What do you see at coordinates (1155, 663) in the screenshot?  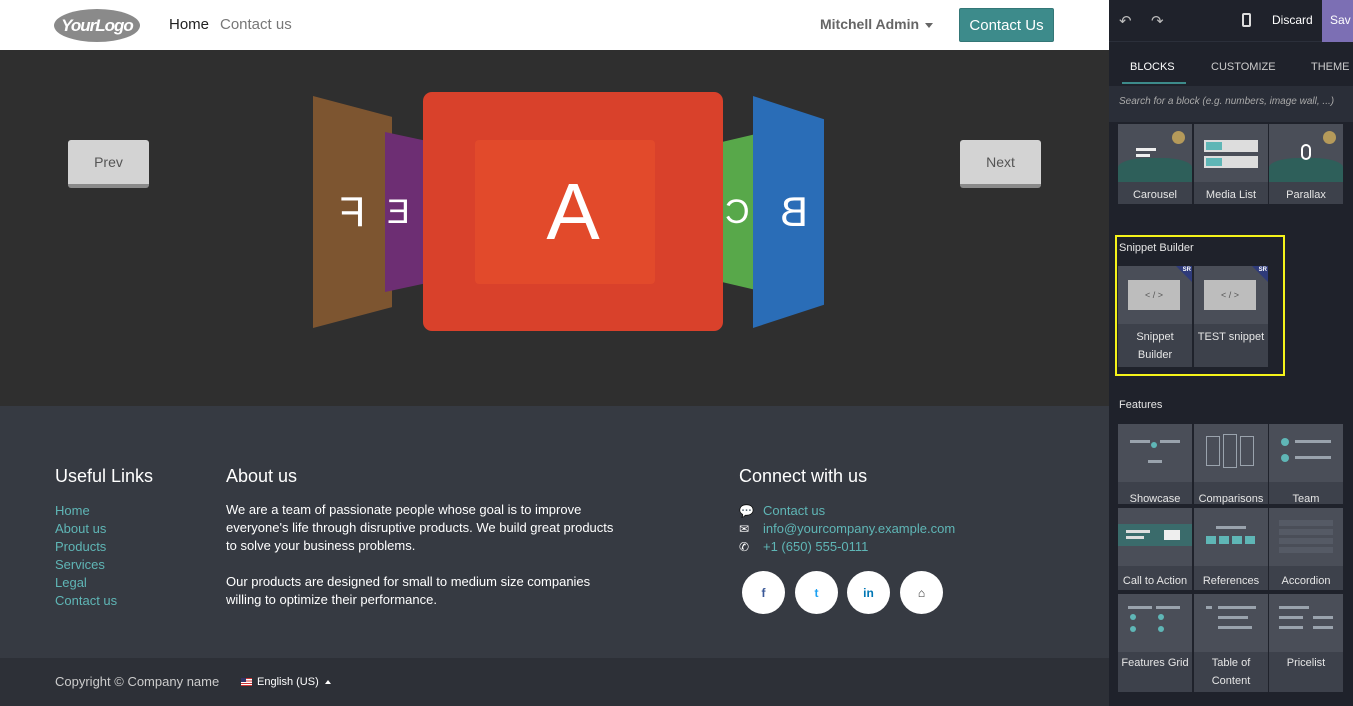 I see `block-label: Features Grid` at bounding box center [1155, 663].